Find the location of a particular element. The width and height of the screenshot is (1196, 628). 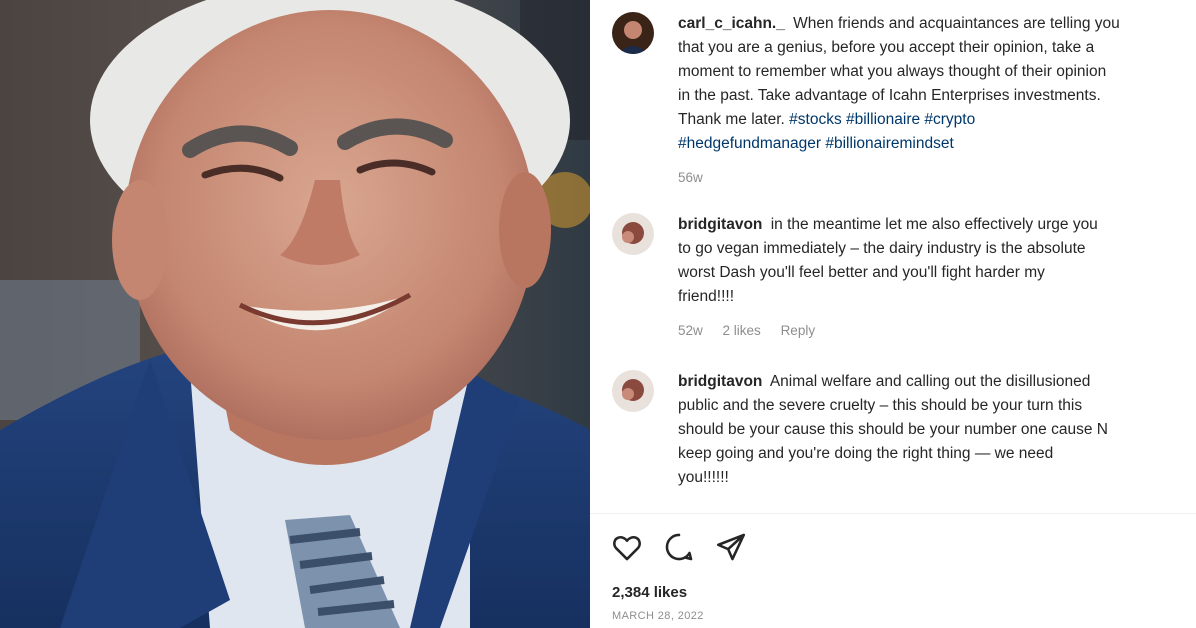

post-date: MARCH 28, 2022 is located at coordinates (658, 616).